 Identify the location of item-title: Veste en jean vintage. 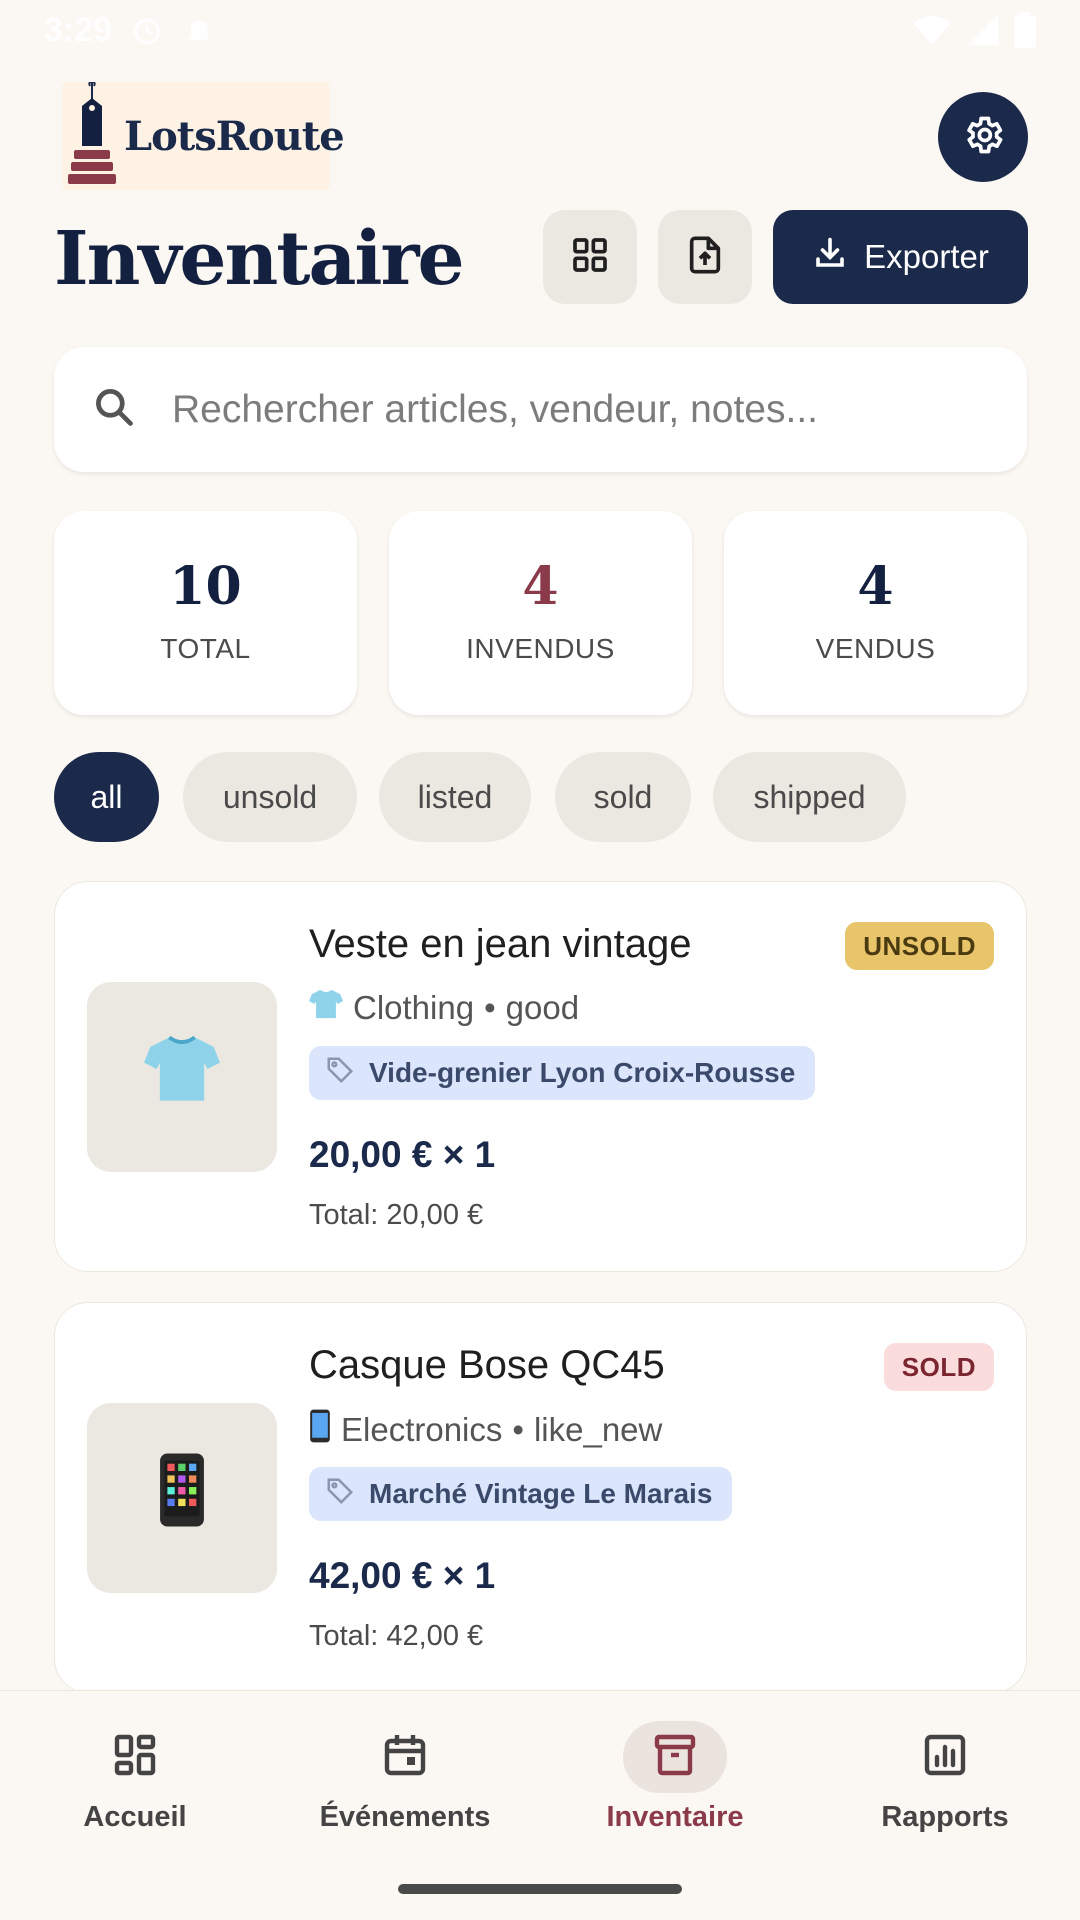
(500, 944).